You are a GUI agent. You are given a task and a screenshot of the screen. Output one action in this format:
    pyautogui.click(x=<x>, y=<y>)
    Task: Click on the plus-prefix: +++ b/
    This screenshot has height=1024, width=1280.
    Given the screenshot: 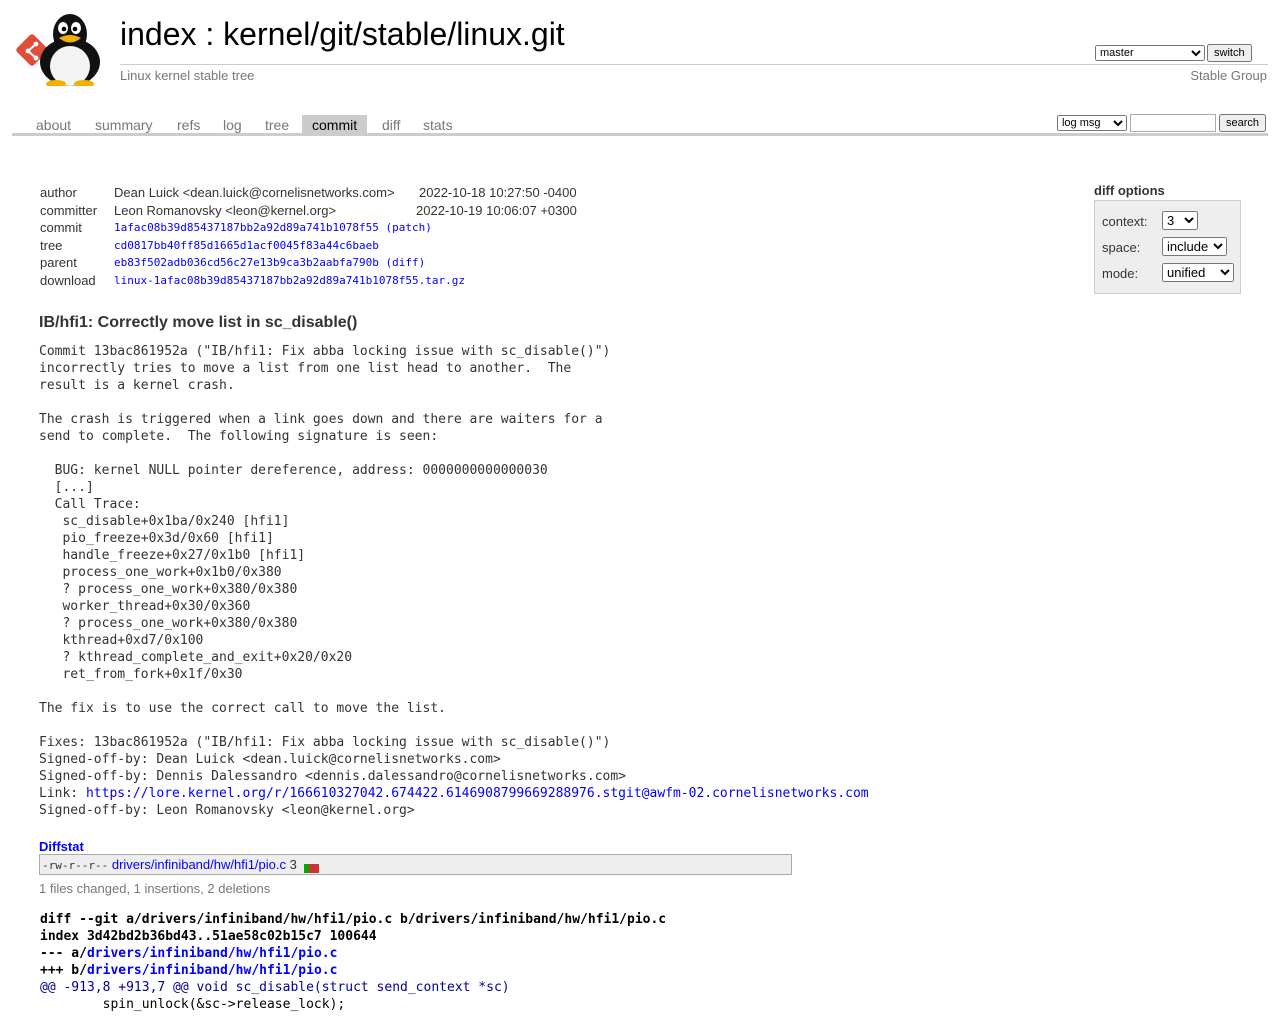 What is the action you would take?
    pyautogui.click(x=63, y=970)
    